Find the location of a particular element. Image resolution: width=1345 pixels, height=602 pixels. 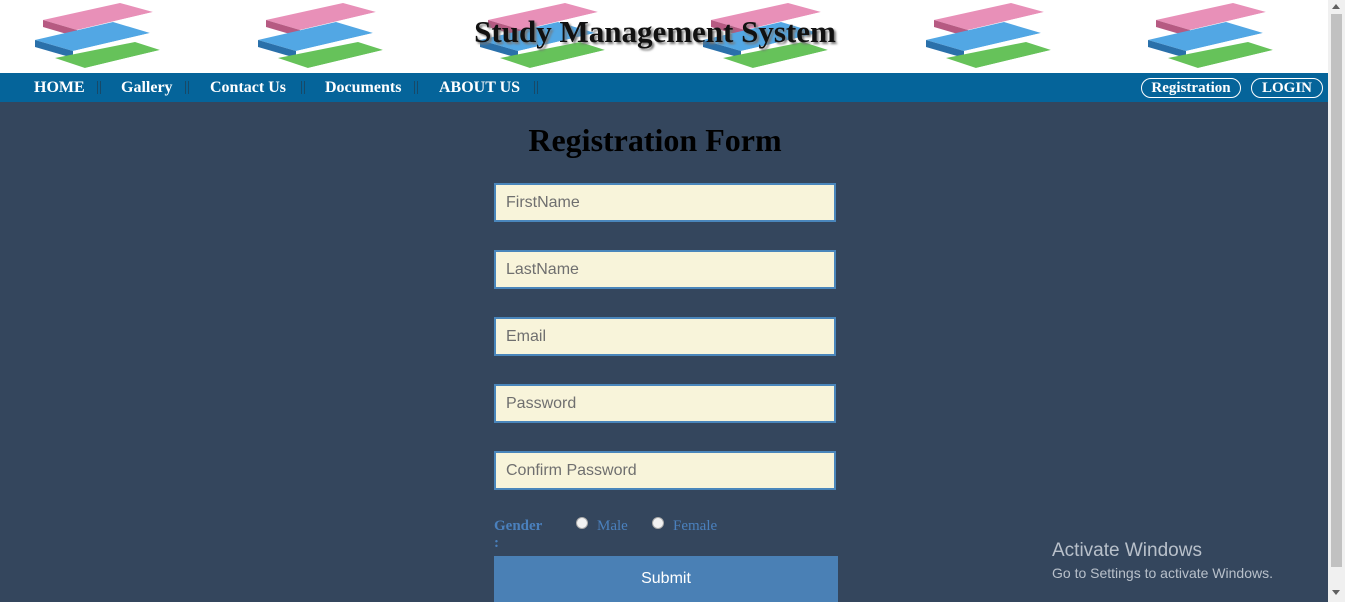

nav-contact-link: Contact Us is located at coordinates (248, 88).